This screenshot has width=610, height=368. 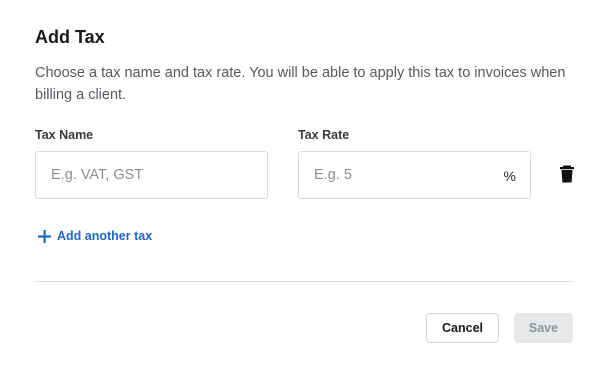 I want to click on percent-suffix: %, so click(x=509, y=176).